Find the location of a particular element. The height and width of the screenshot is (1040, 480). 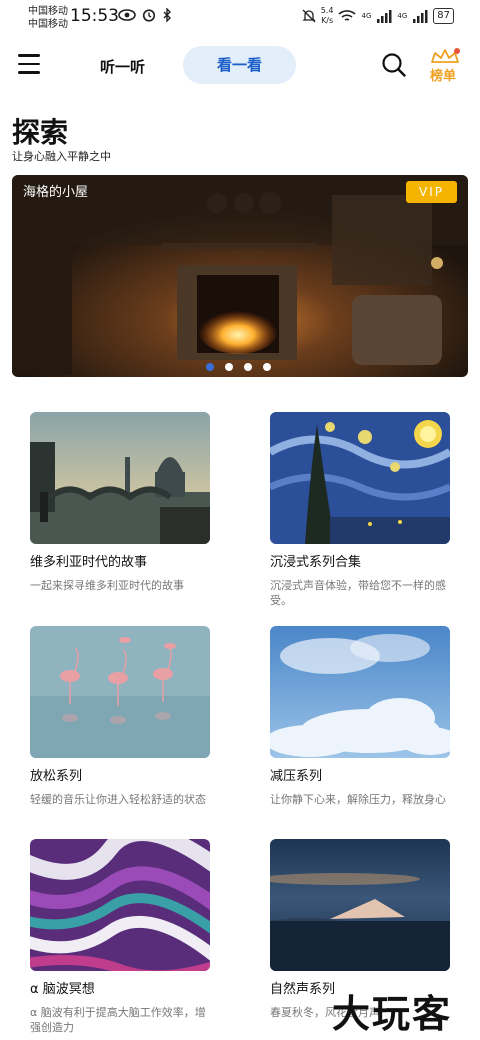

card-description: 沉浸式声音体验，带给您不一样的感受。 is located at coordinates (358, 593).